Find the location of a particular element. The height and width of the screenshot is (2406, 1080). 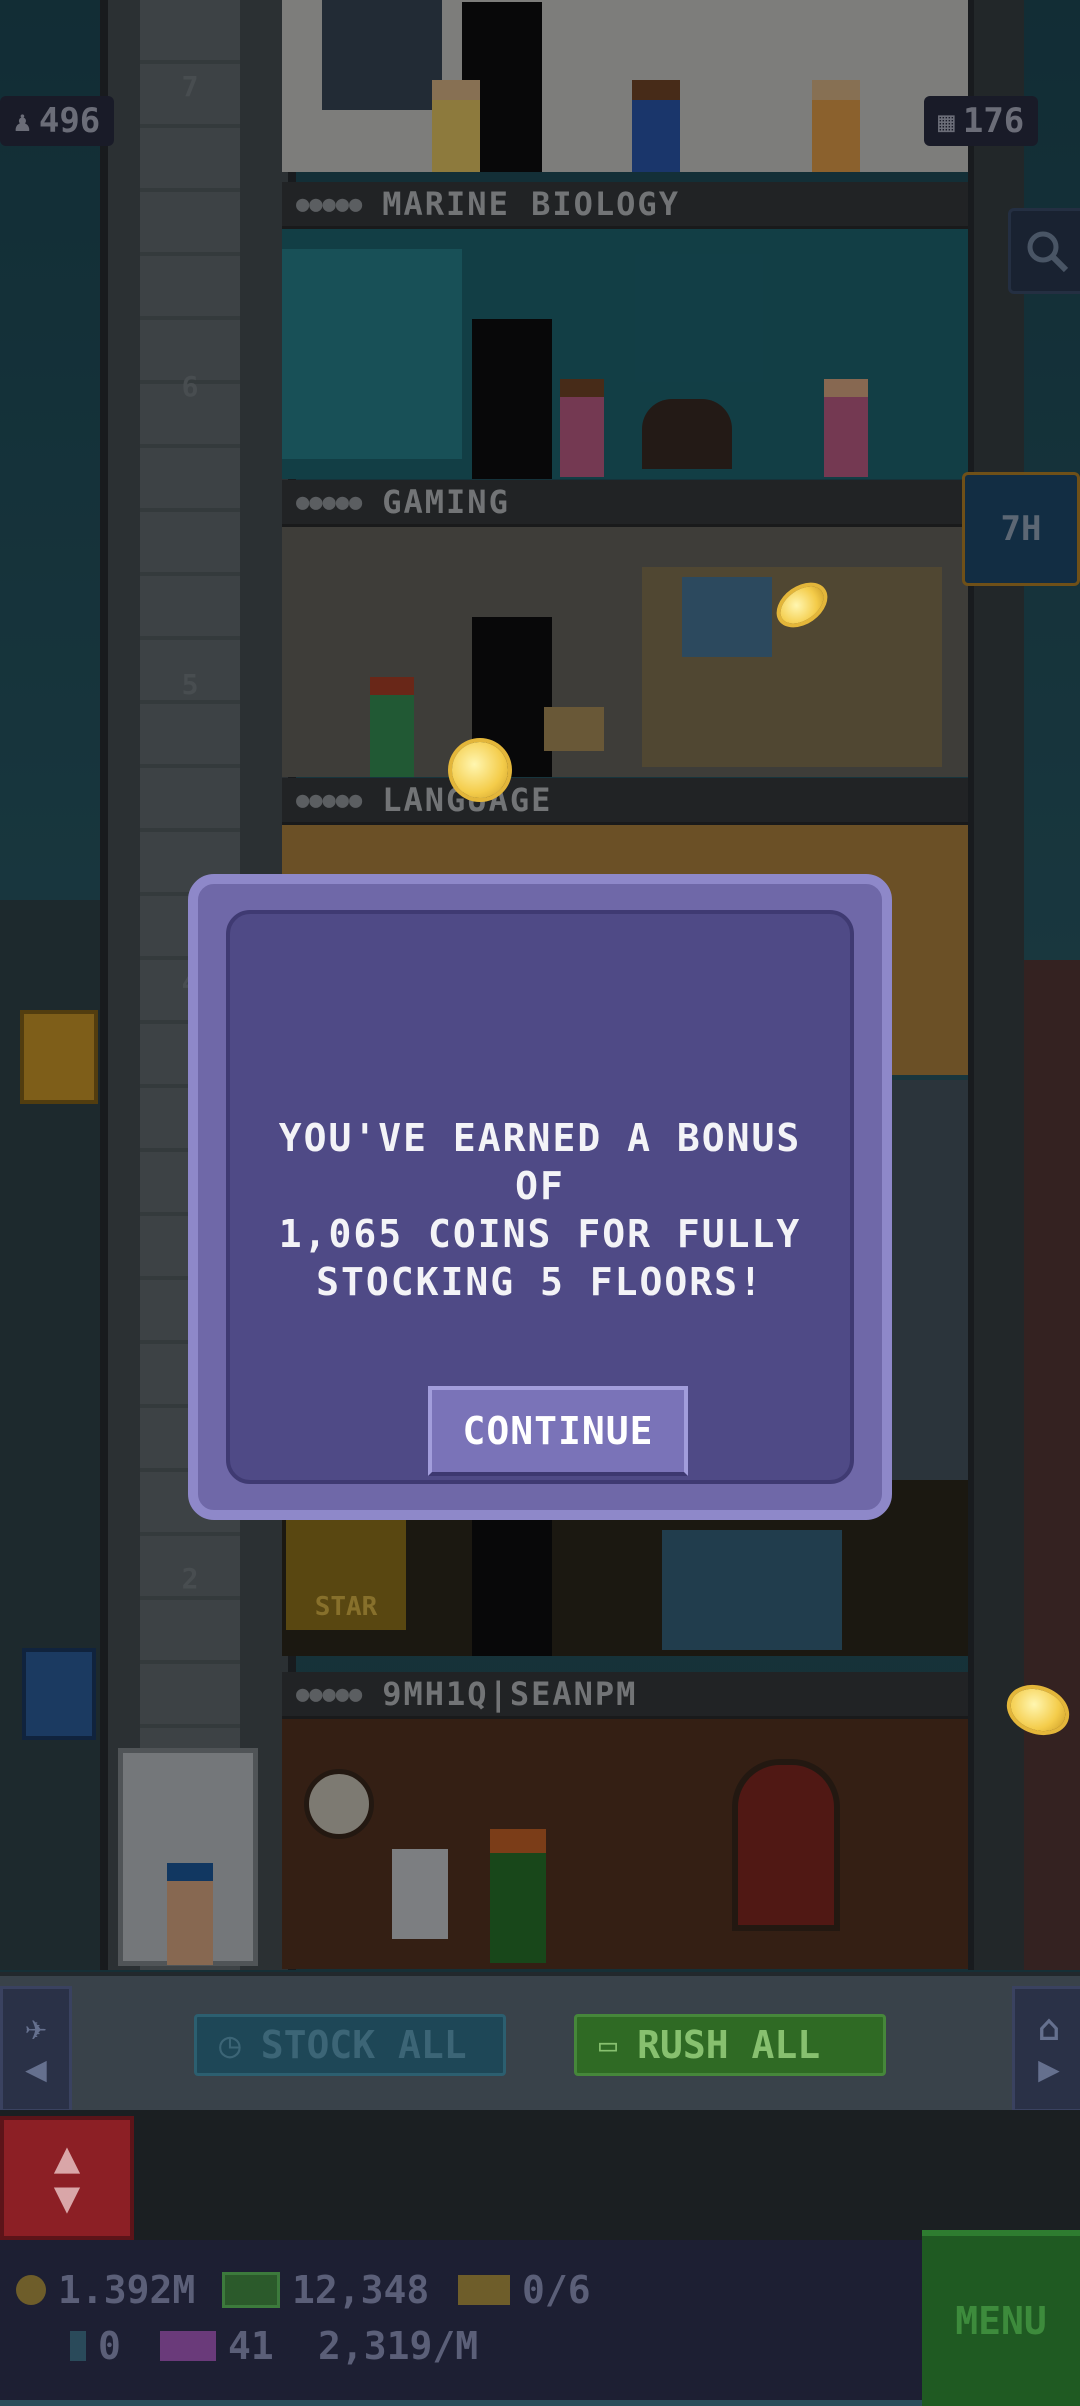

ticket-icon is located at coordinates (484, 2290).